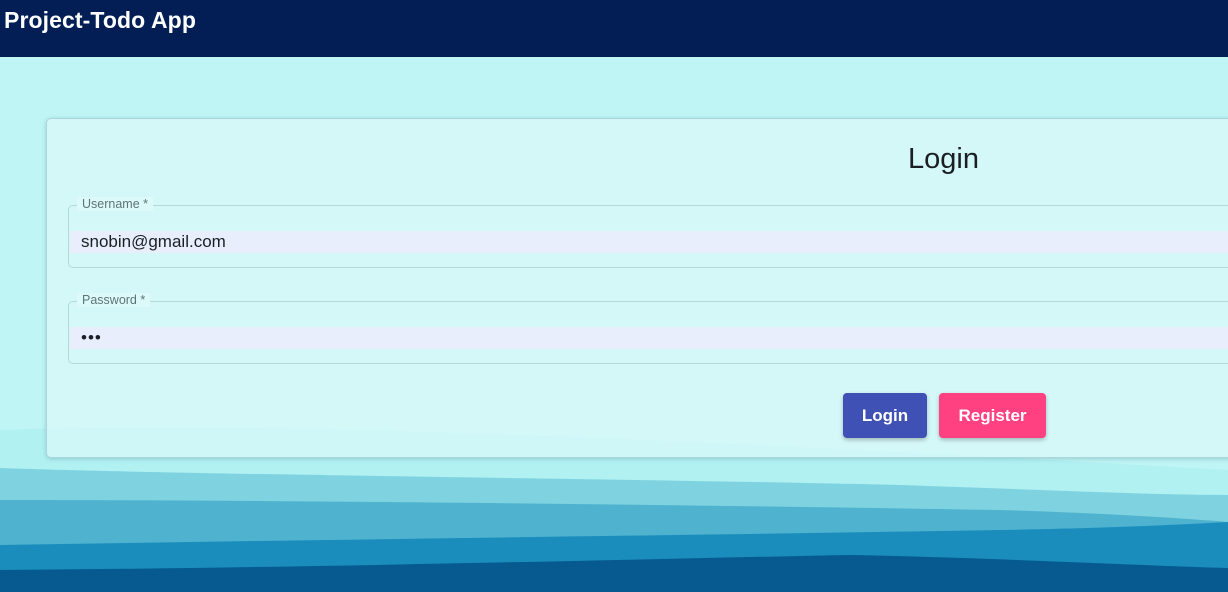 Image resolution: width=1228 pixels, height=592 pixels. What do you see at coordinates (115, 204) in the screenshot?
I see `username-label: Username *` at bounding box center [115, 204].